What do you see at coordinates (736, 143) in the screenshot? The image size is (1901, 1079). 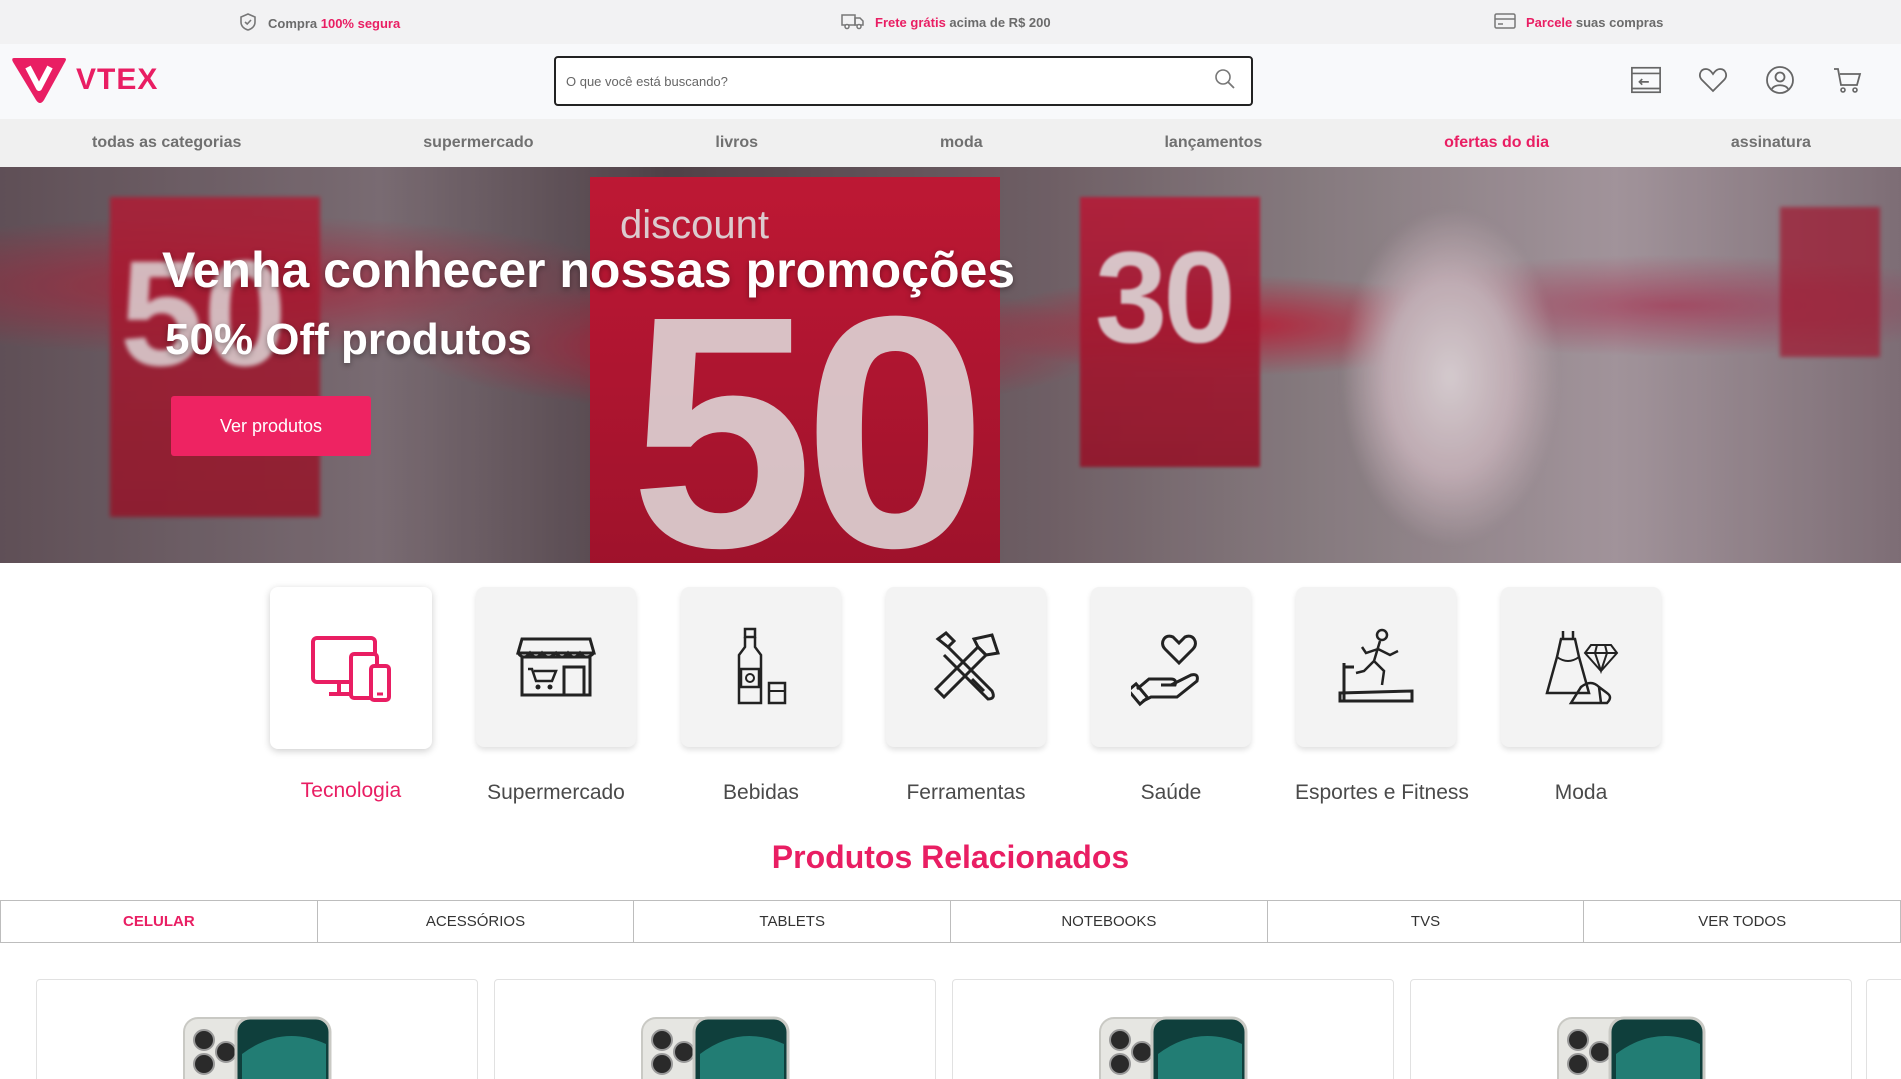 I see `nav-item-books: livros` at bounding box center [736, 143].